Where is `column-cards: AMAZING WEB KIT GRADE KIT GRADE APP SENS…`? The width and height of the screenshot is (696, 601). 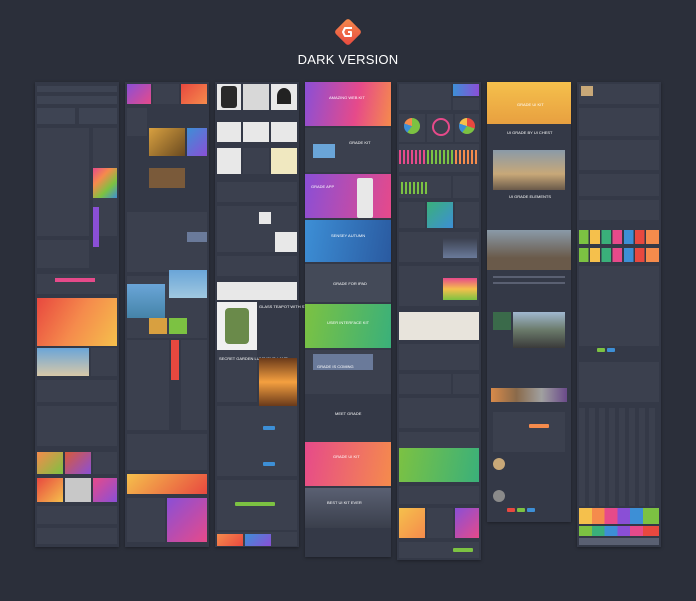
column-cards: AMAZING WEB KIT GRADE KIT GRADE APP SENS… is located at coordinates (348, 319).